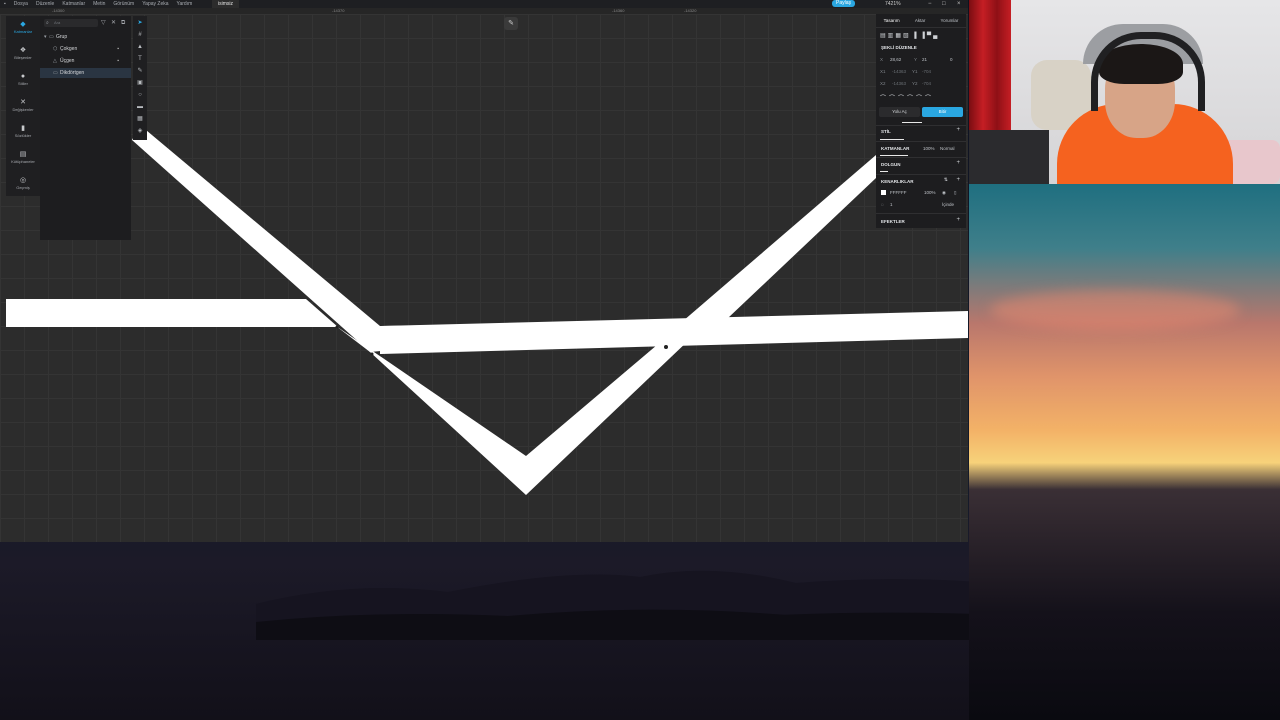 The image size is (1280, 720). I want to click on pen-edit-icon: ✎, so click(511, 23).